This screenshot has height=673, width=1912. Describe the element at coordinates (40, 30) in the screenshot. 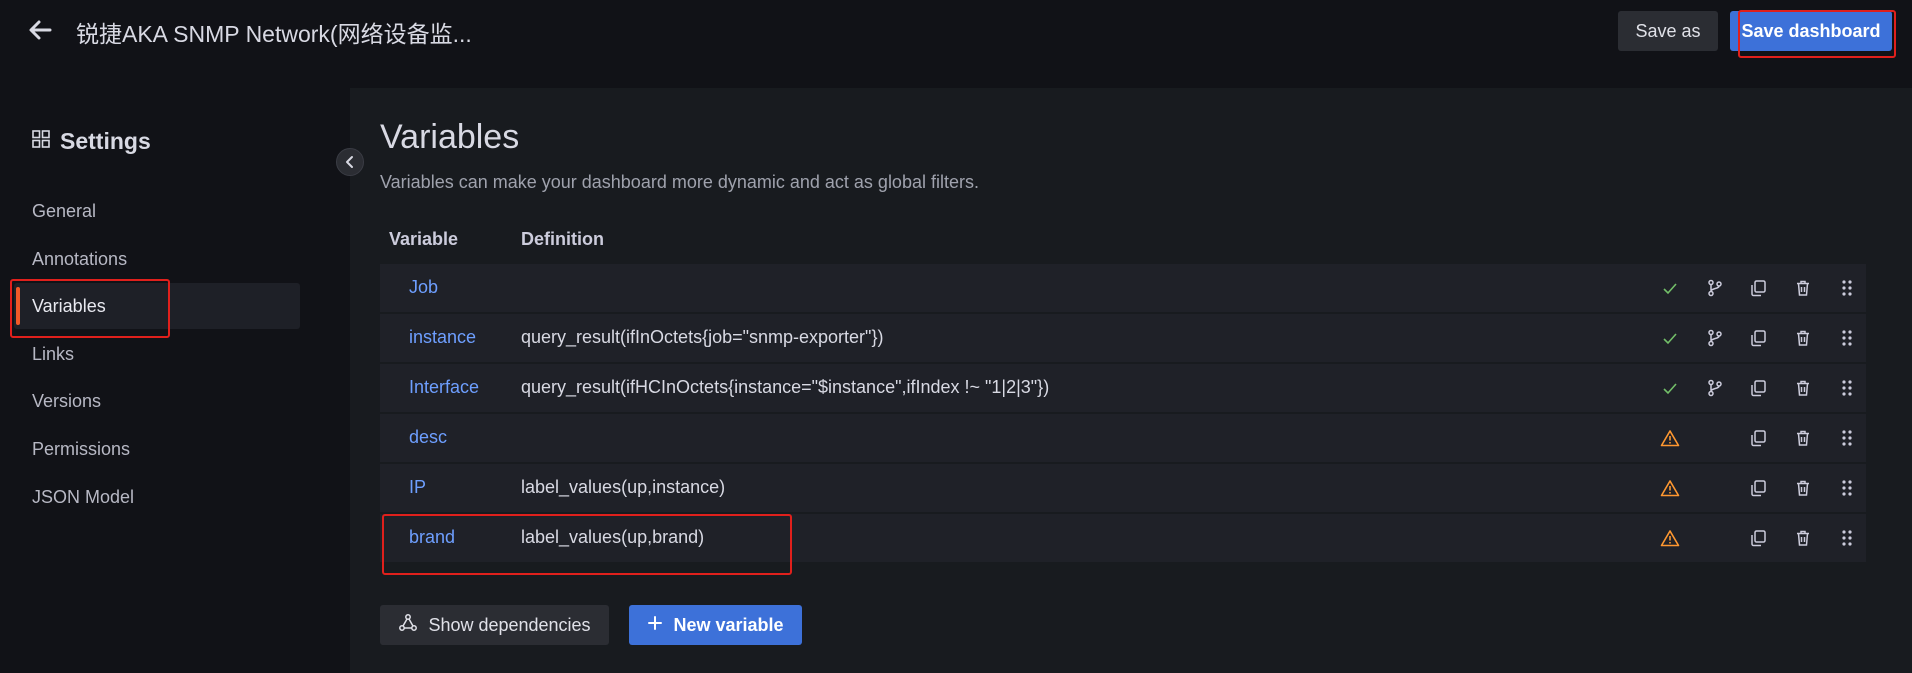

I see `back-arrow-icon` at that location.